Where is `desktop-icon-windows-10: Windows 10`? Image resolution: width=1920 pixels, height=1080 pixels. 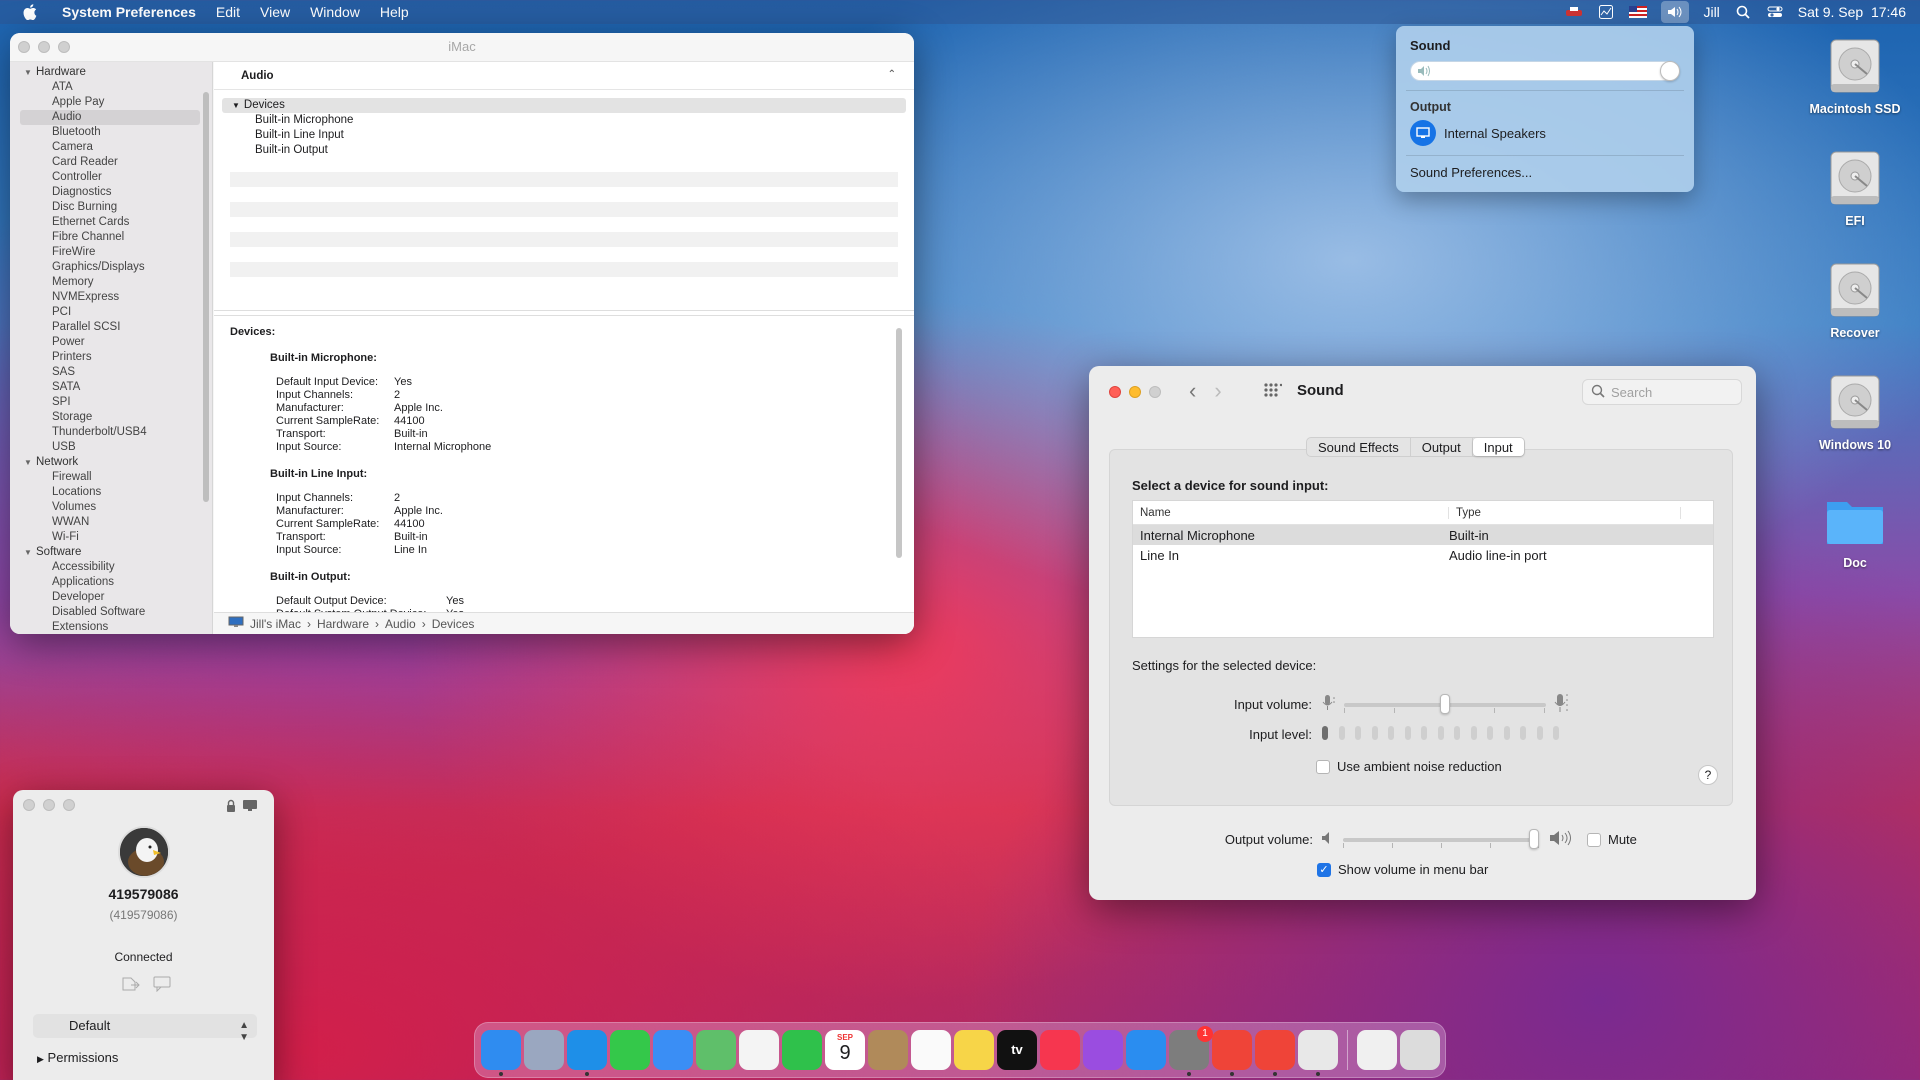 desktop-icon-windows-10: Windows 10 is located at coordinates (1855, 411).